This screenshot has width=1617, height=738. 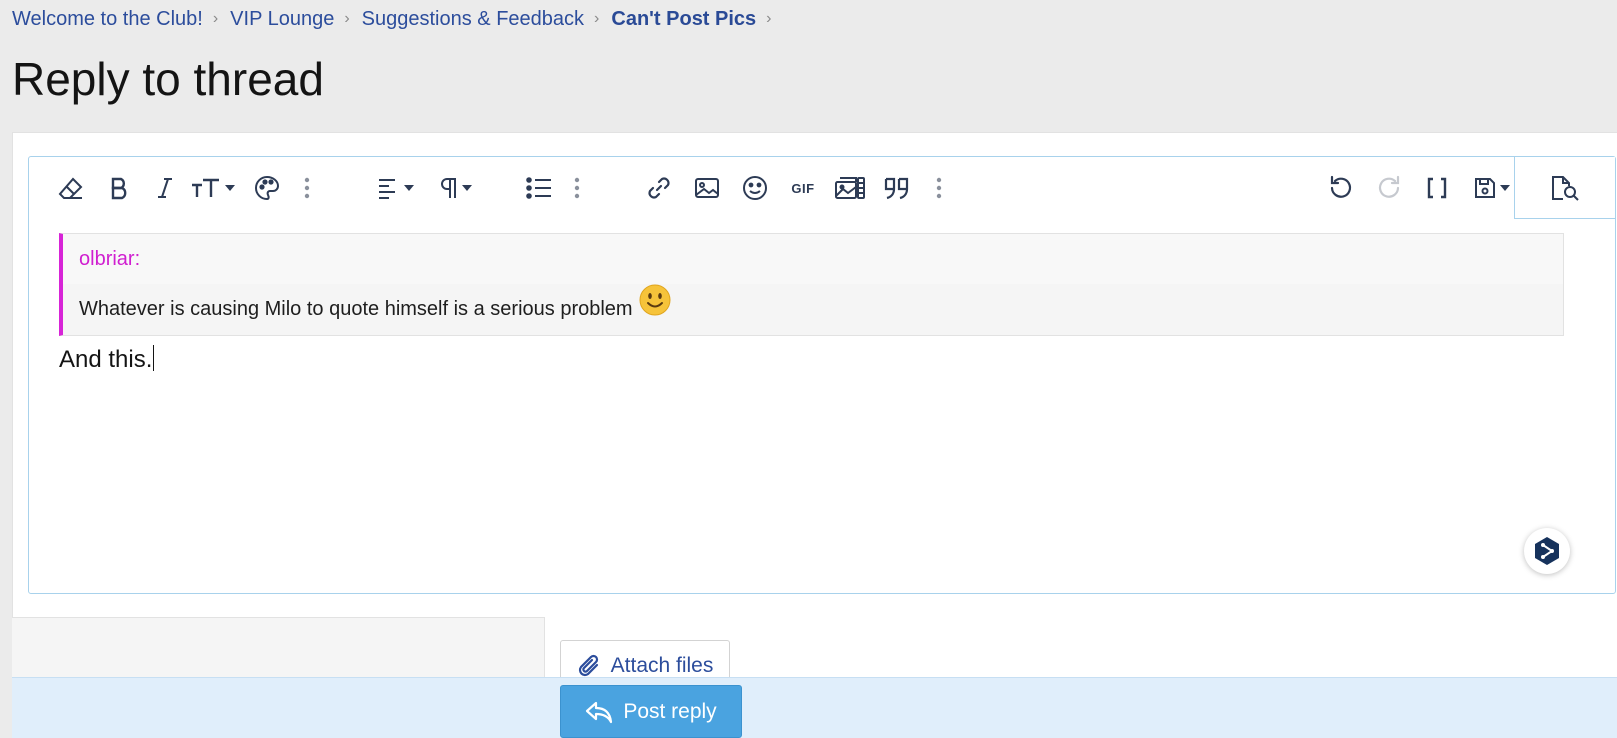 What do you see at coordinates (1341, 188) in the screenshot?
I see `undo-icon` at bounding box center [1341, 188].